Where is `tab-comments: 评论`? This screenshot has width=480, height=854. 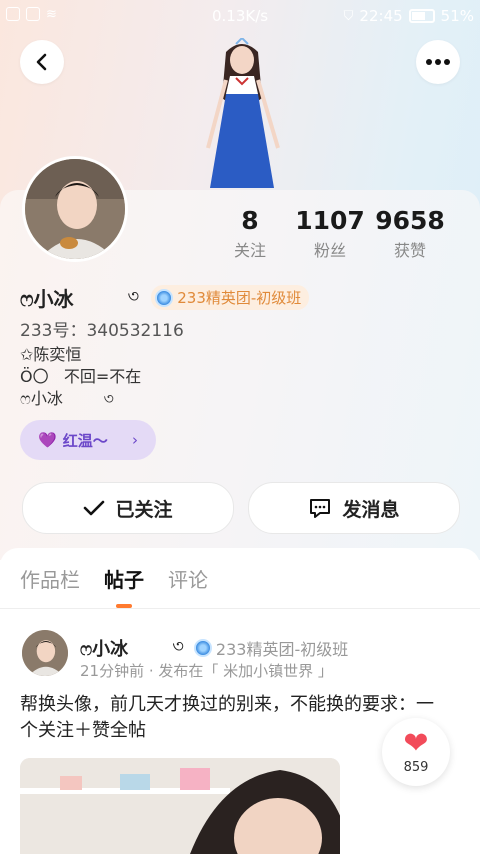
tab-comments: 评论 is located at coordinates (188, 578).